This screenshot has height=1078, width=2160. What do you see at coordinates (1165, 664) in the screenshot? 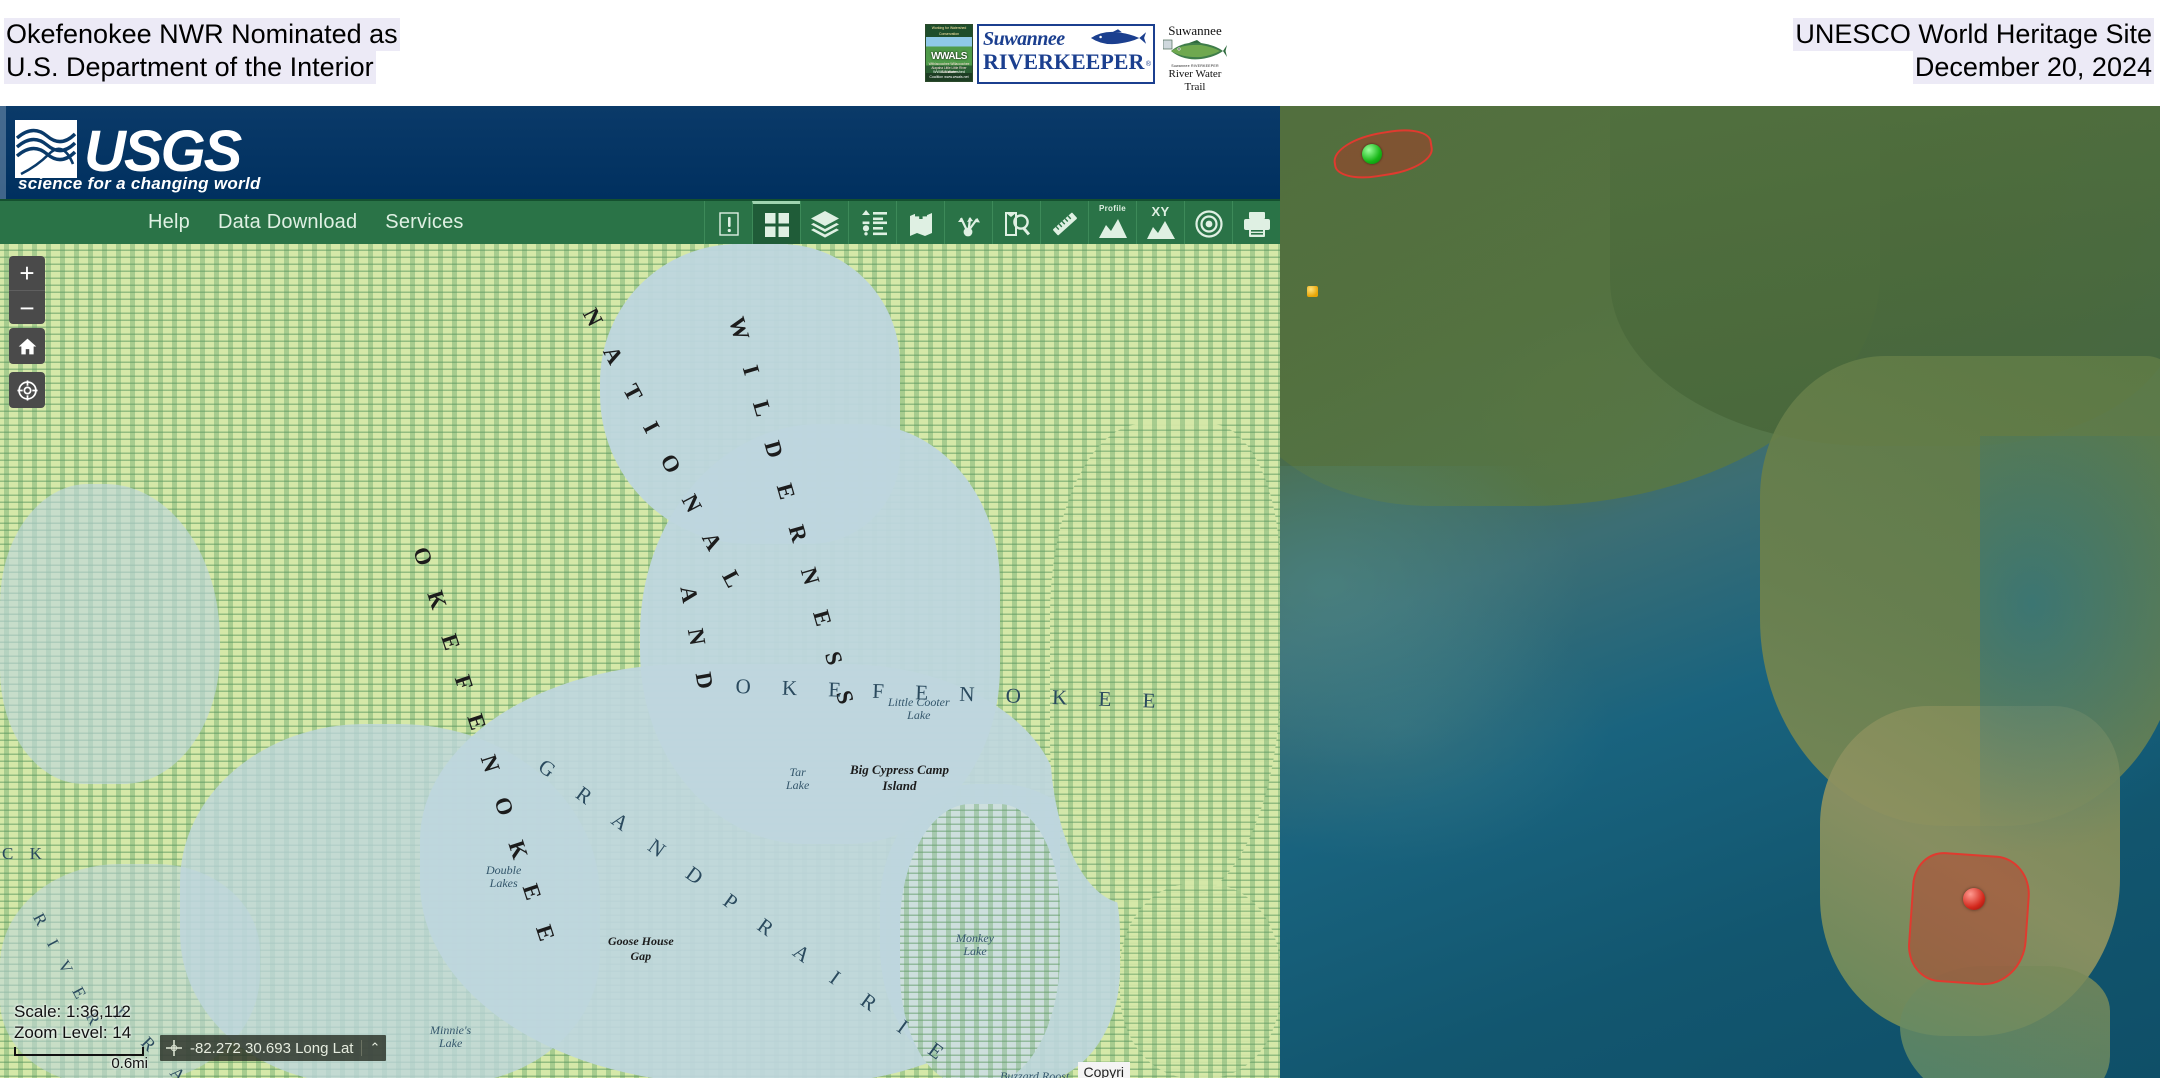
I see `map-upland-east` at bounding box center [1165, 664].